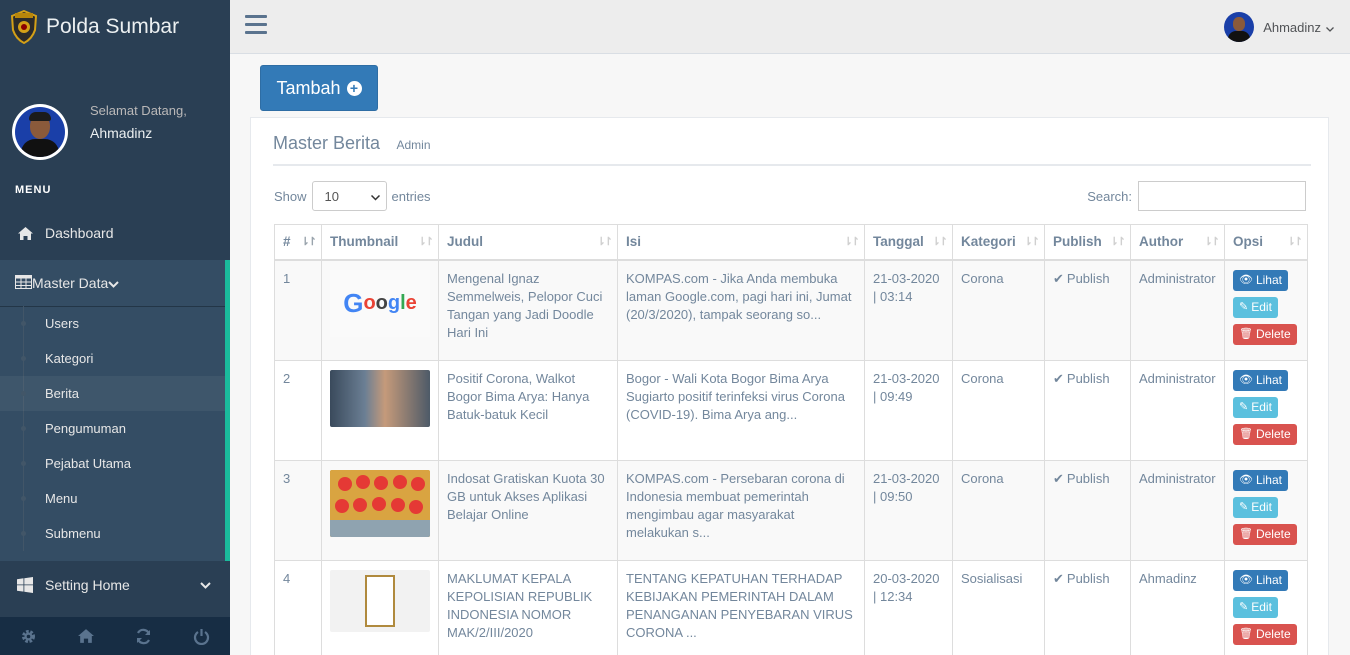 This screenshot has width=1350, height=655. What do you see at coordinates (790, 27) in the screenshot?
I see `top-navbar: Ahmadinz` at bounding box center [790, 27].